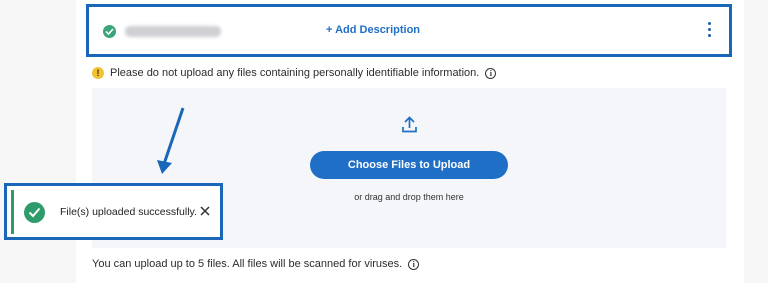  I want to click on upload-success-toast: File(s) uploaded successfully., so click(113, 211).